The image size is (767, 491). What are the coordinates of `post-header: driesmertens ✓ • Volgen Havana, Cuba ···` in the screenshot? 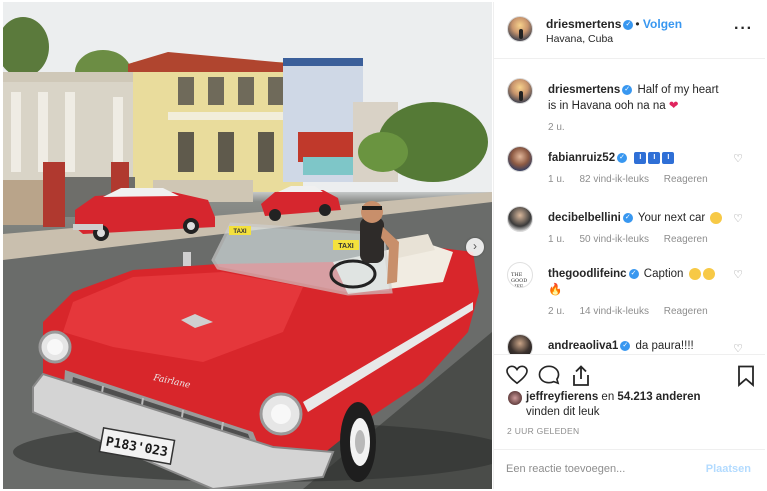 It's located at (629, 30).